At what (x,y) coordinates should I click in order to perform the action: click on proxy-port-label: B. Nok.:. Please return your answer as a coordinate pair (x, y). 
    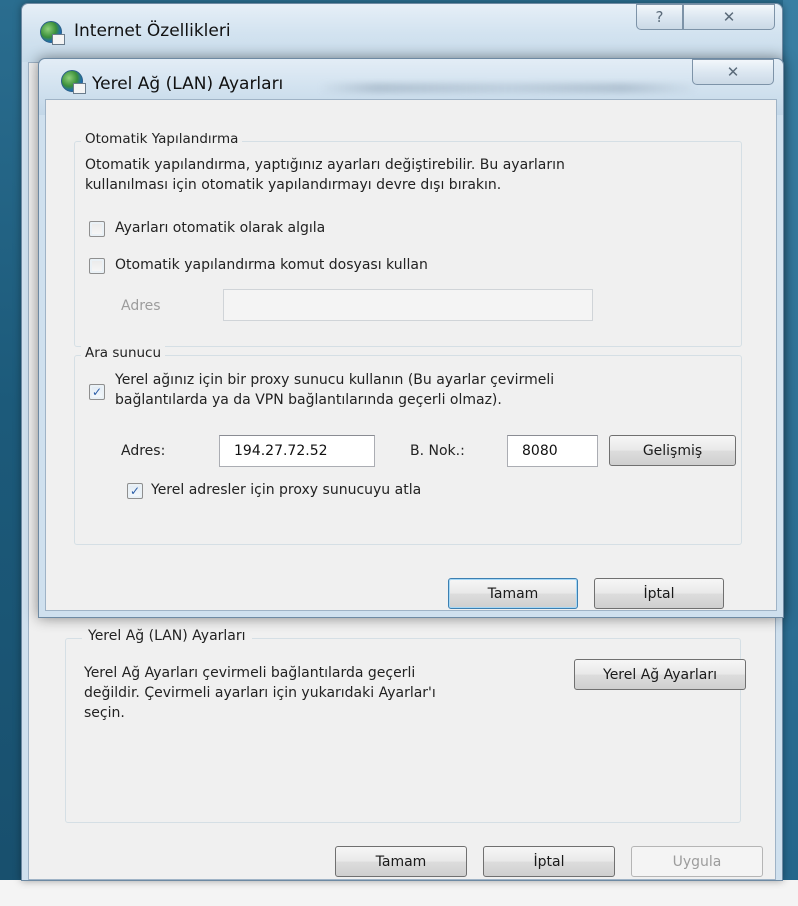
    Looking at the image, I should click on (437, 451).